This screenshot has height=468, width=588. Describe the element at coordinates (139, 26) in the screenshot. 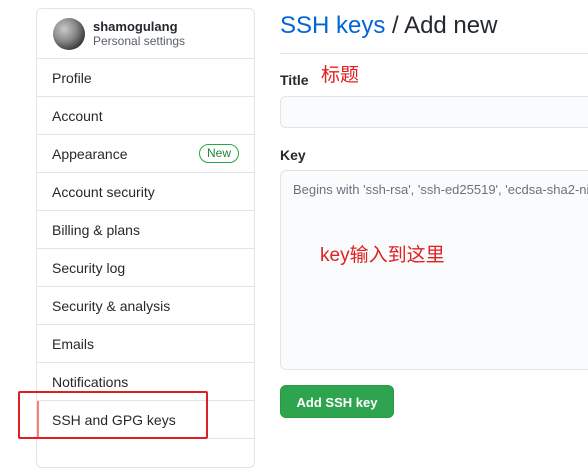

I see `username: shamogulang` at that location.